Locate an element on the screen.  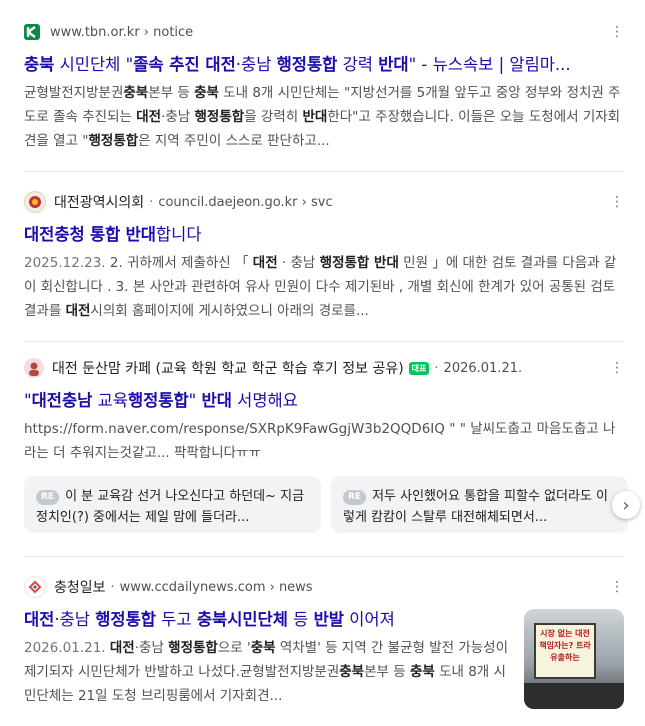
ccdaily-logo-icon is located at coordinates (35, 587).